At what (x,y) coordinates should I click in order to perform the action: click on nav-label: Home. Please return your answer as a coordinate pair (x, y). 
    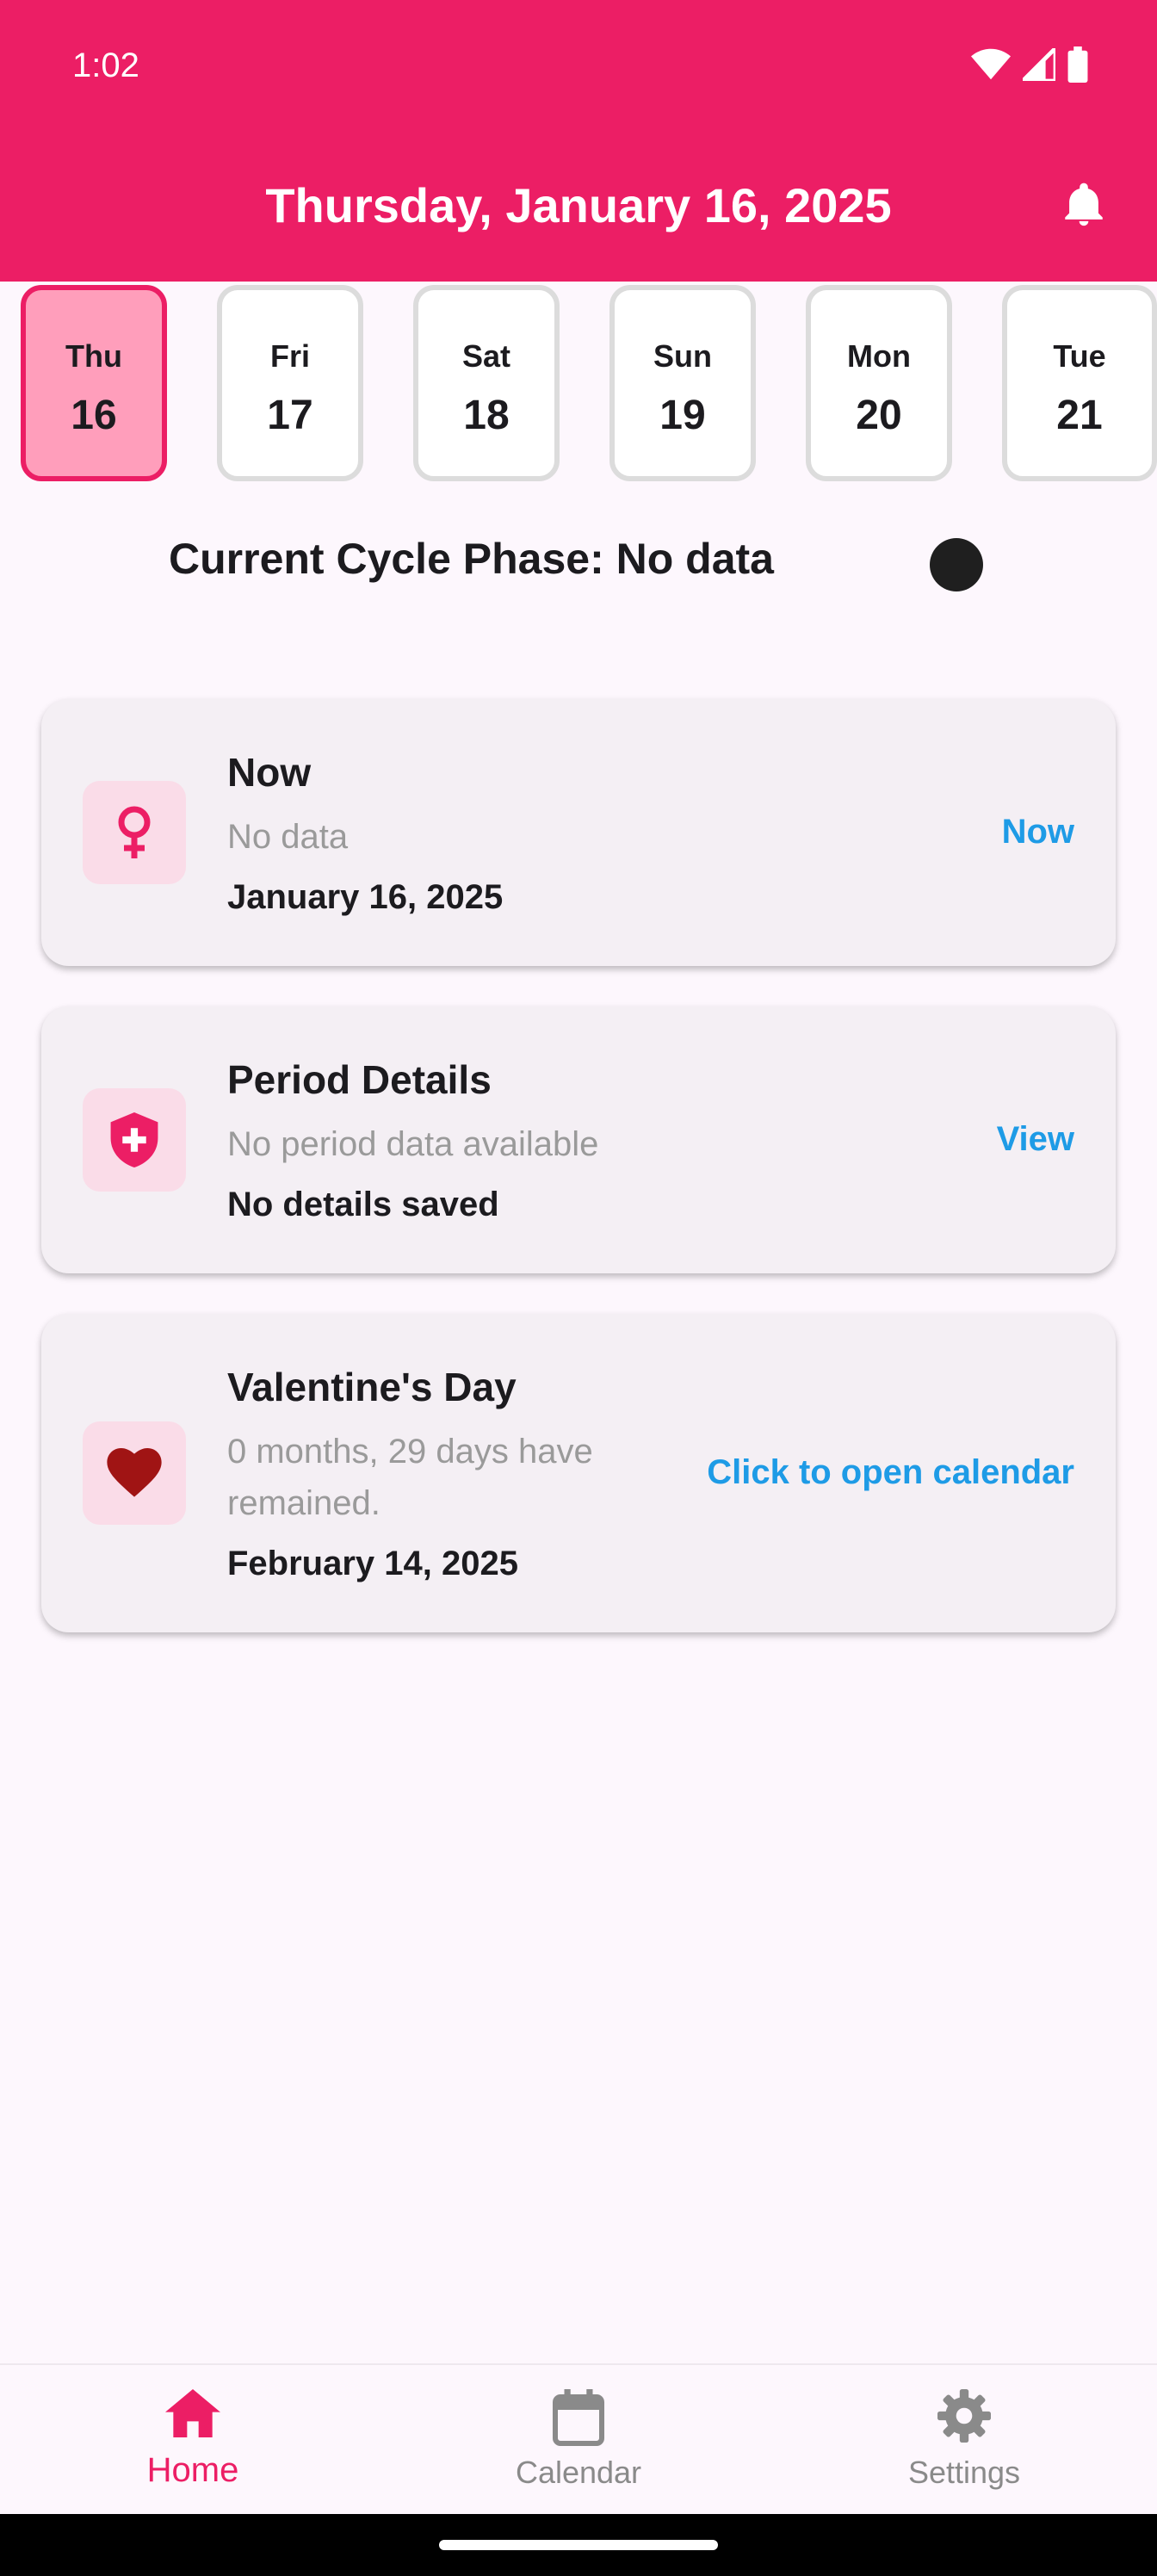
    Looking at the image, I should click on (193, 2470).